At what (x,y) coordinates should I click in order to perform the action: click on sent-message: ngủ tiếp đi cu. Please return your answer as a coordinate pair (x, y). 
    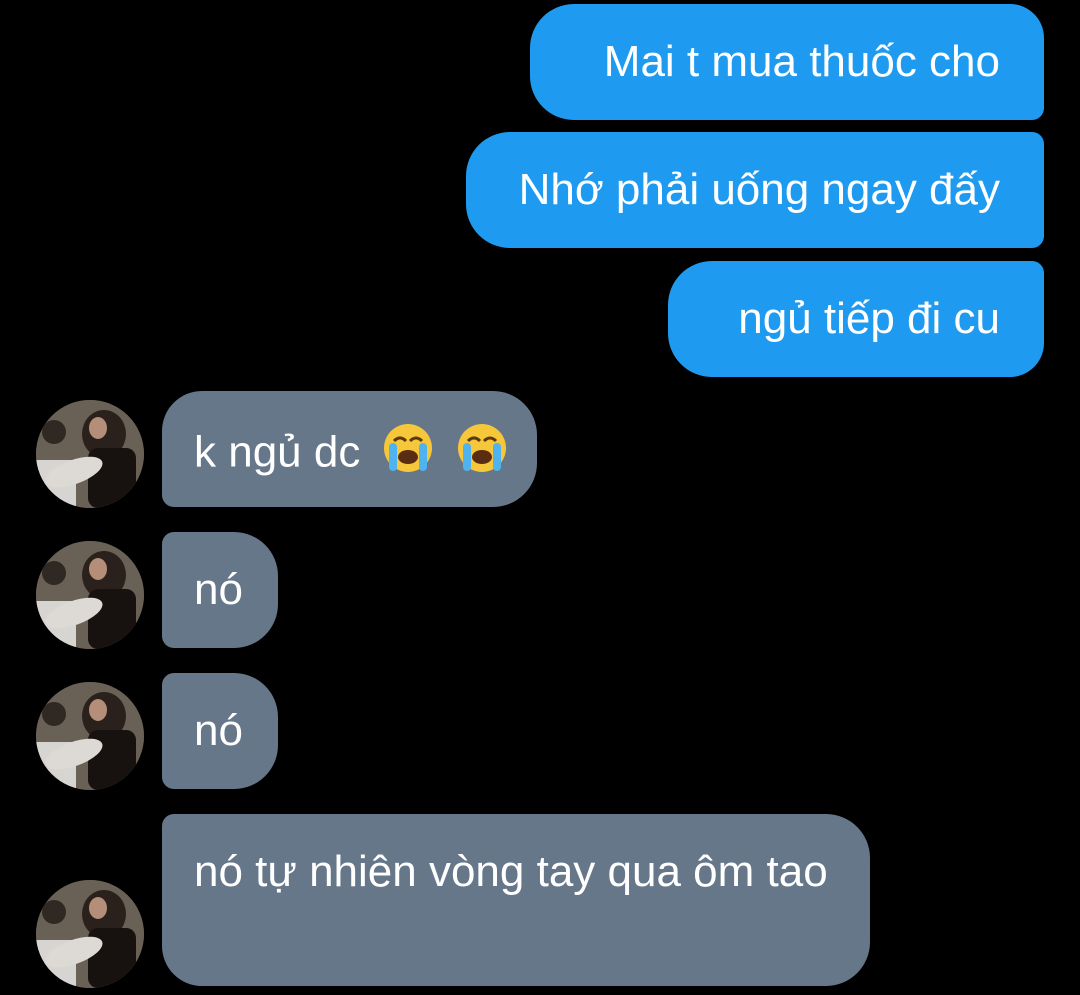
    Looking at the image, I should click on (856, 319).